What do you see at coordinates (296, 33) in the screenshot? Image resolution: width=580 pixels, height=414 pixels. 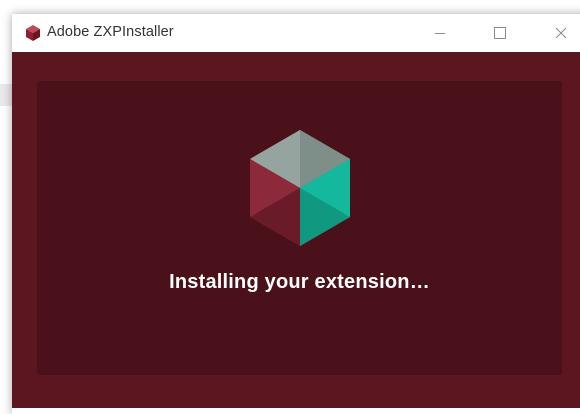 I see `title-bar: Adobe ZXPInstaller` at bounding box center [296, 33].